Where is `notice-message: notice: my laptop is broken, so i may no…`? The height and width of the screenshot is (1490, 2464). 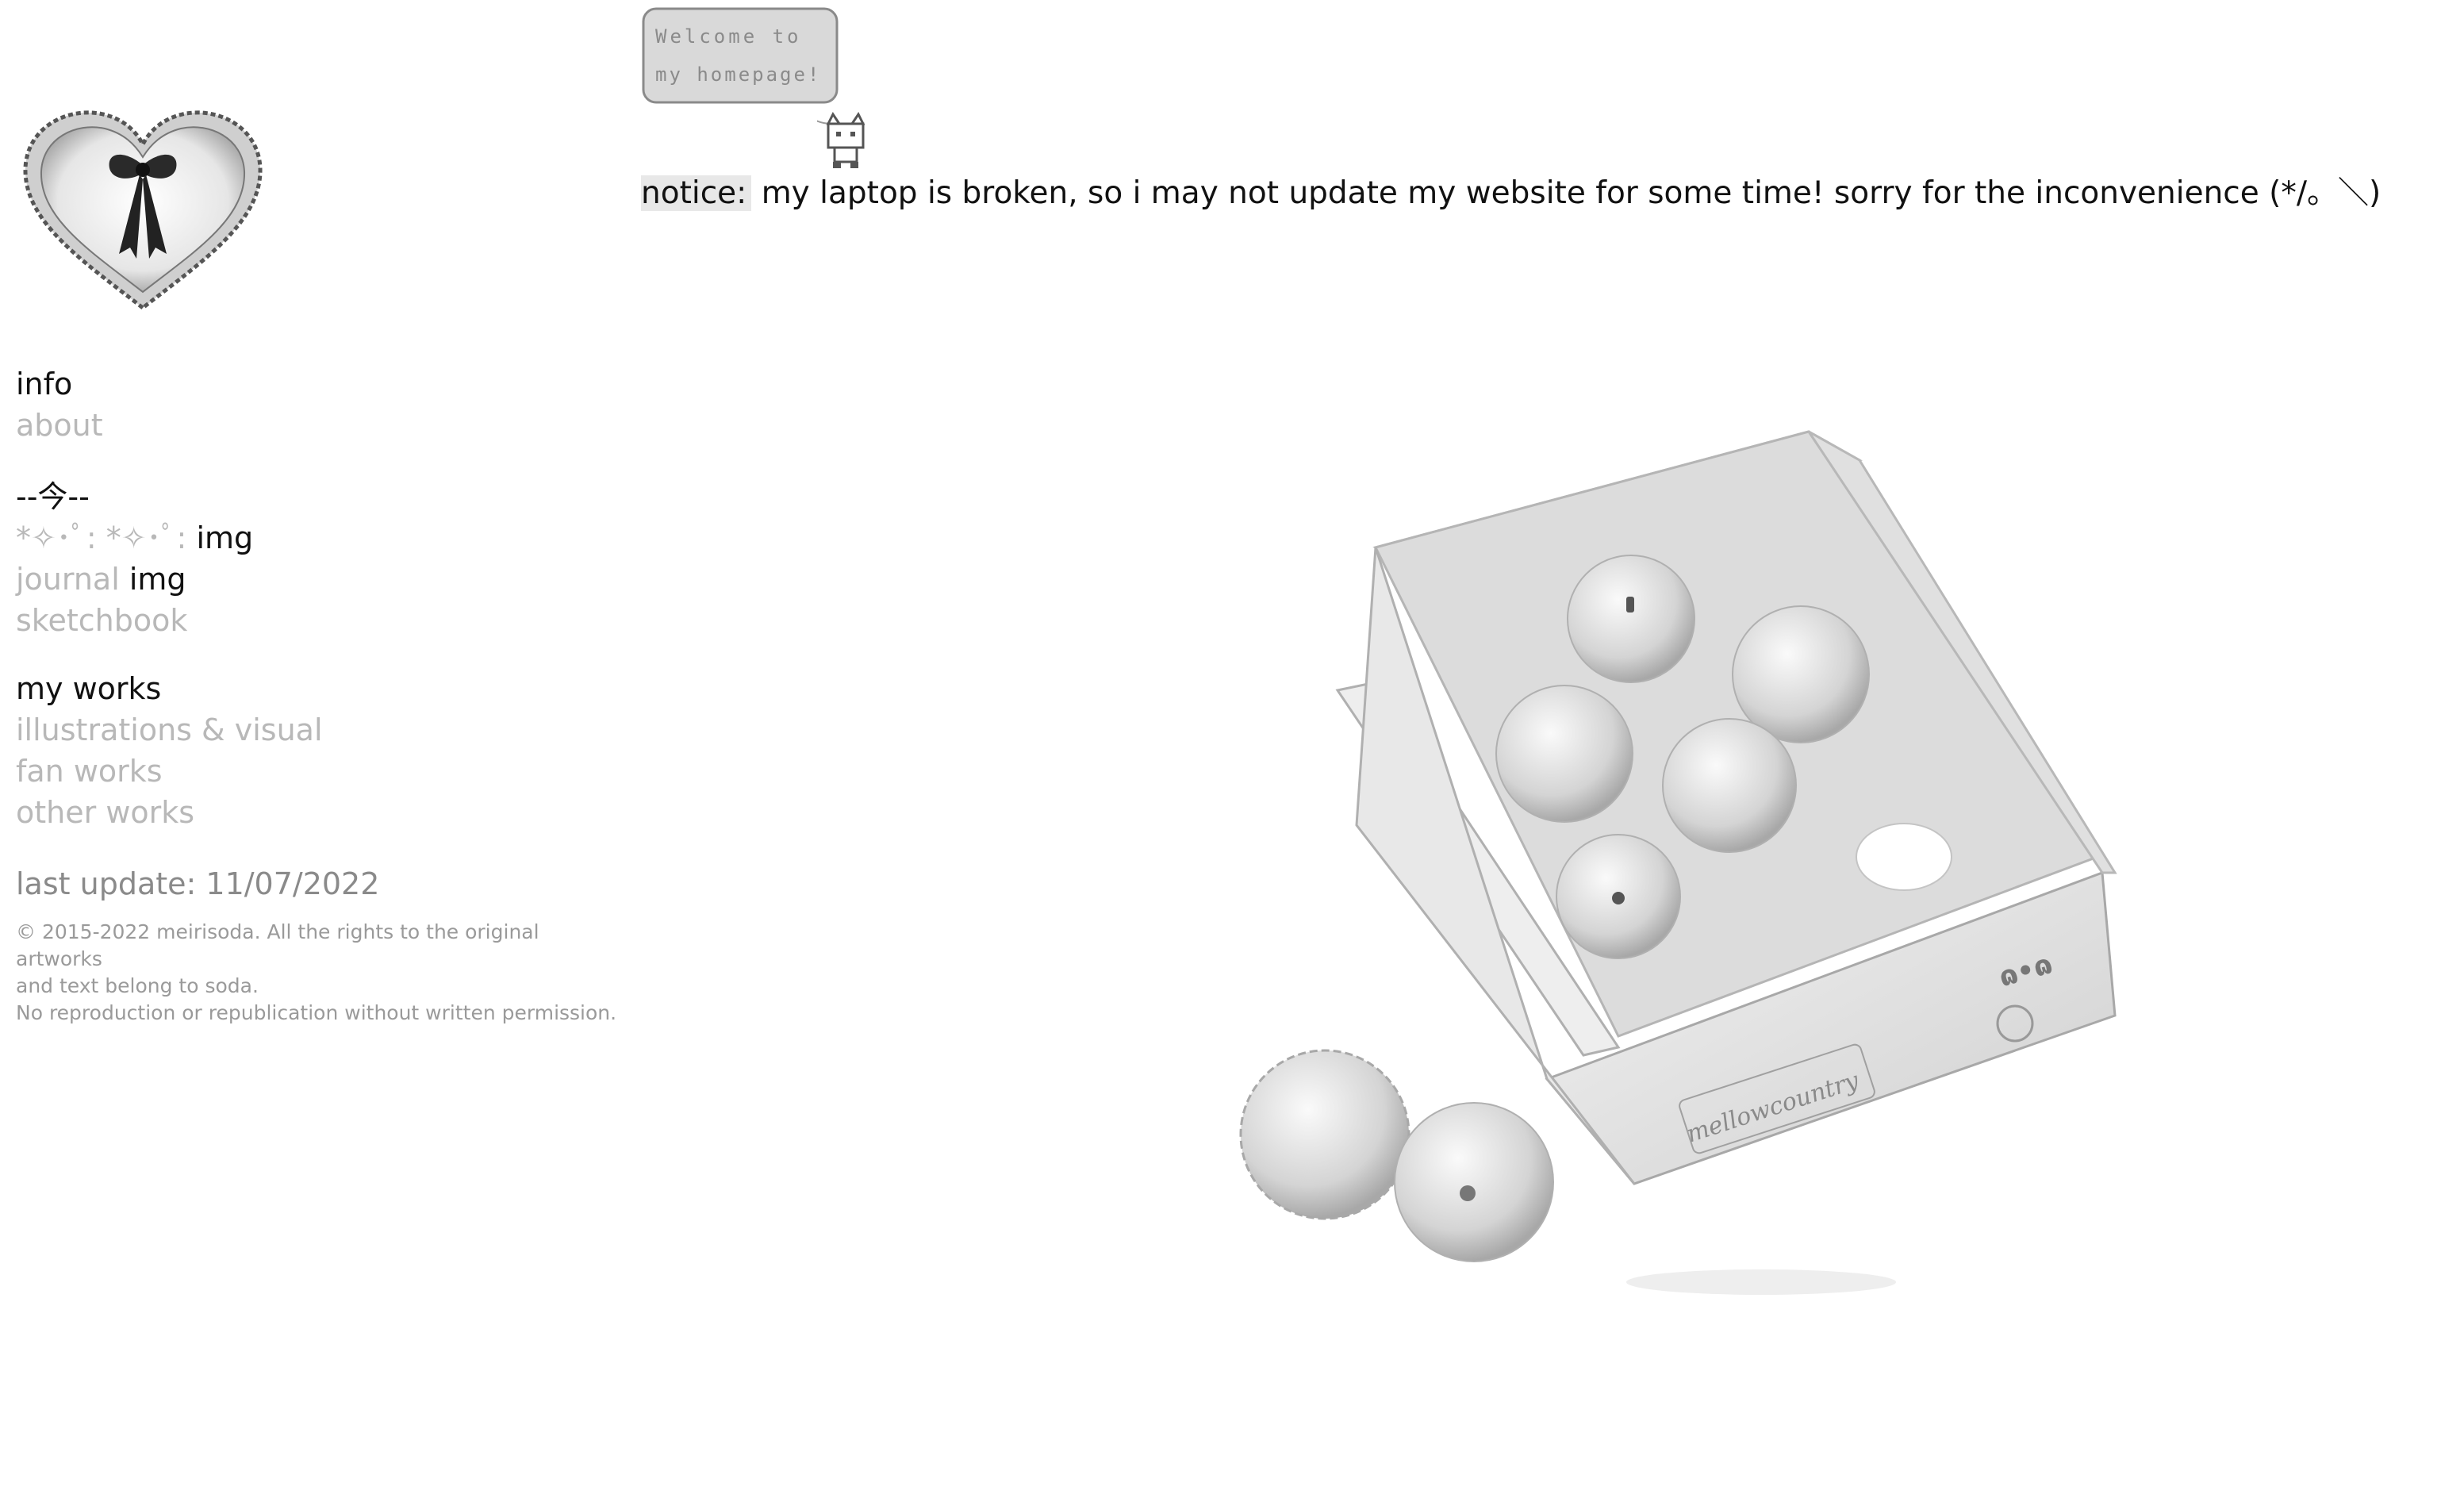
notice-message: notice: my laptop is broken, so i may no… is located at coordinates (1511, 193).